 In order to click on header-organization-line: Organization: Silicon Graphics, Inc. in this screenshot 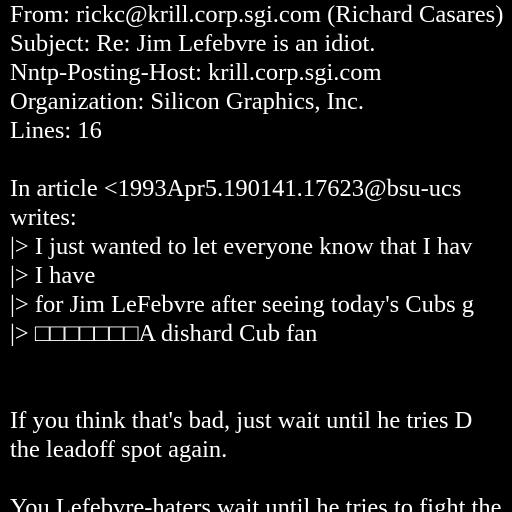, I will do `click(187, 101)`.